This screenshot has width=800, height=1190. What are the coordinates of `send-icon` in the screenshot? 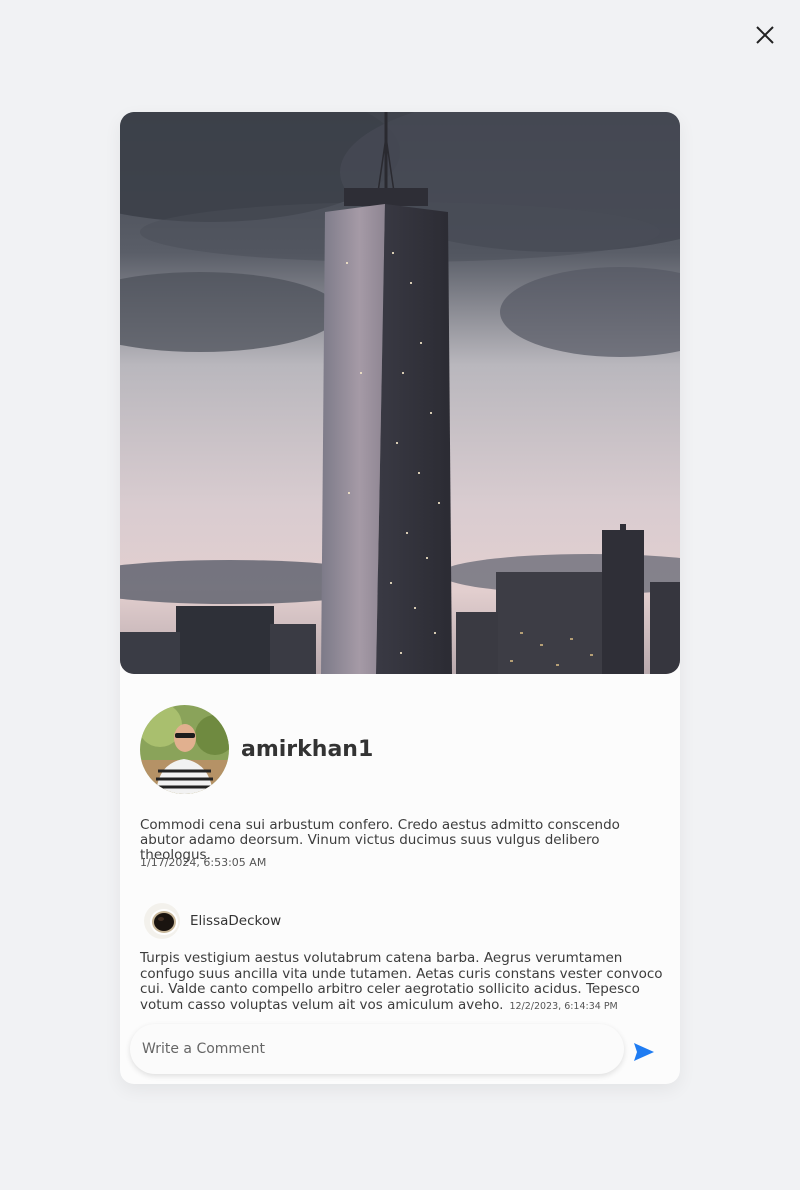 It's located at (644, 1052).